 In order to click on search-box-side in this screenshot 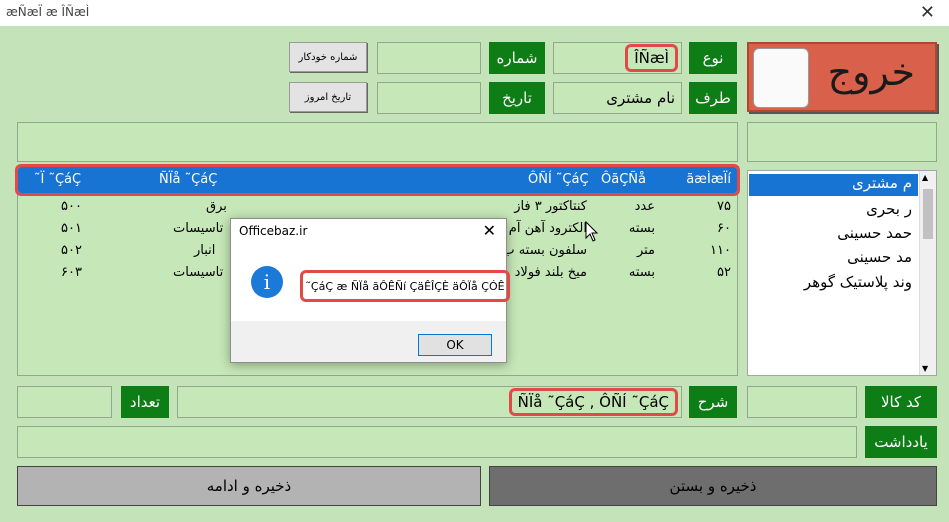, I will do `click(842, 142)`.